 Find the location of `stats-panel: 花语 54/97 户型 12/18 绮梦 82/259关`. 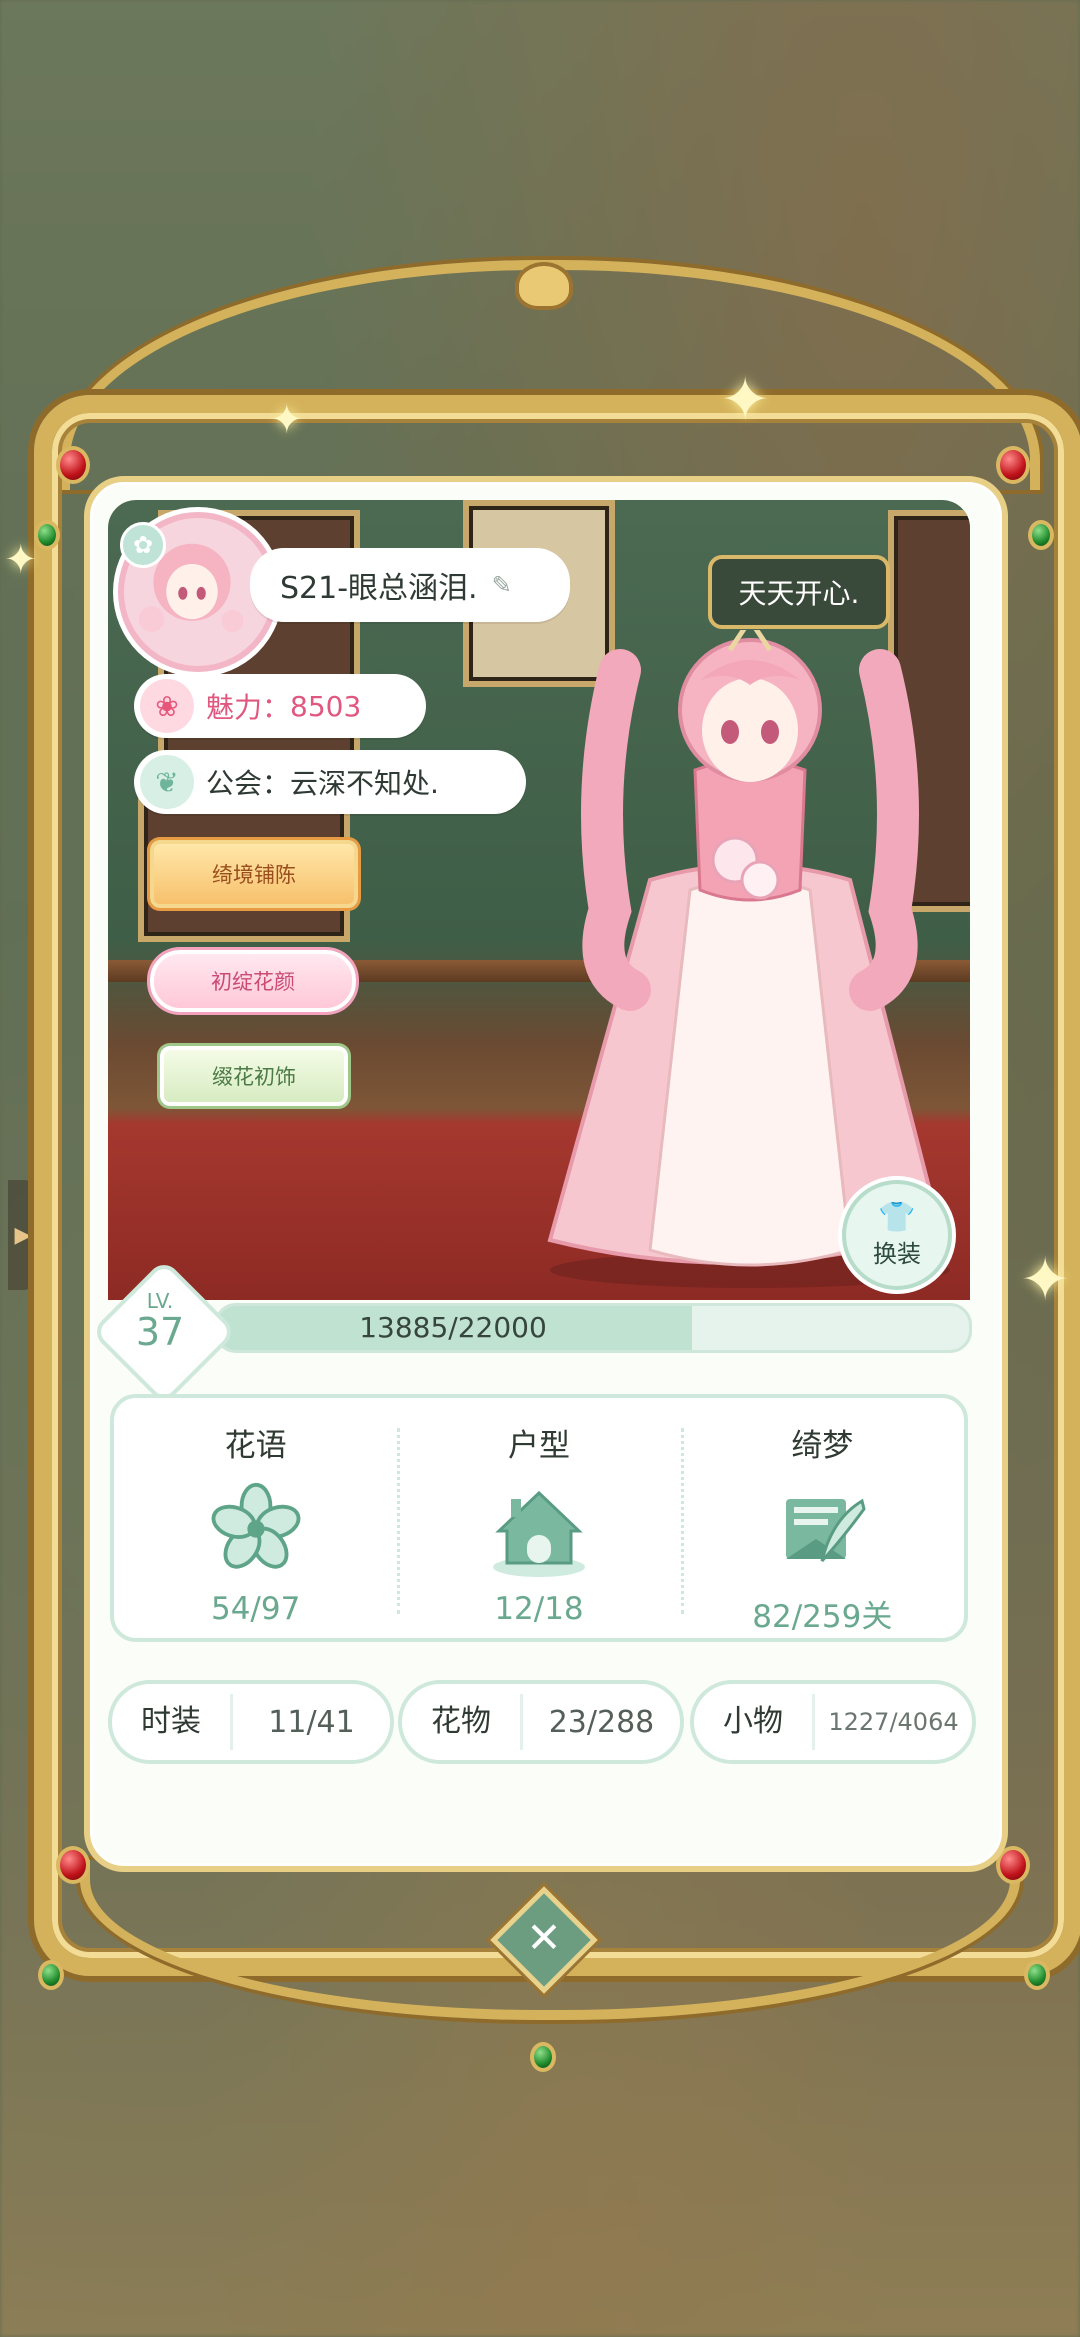

stats-panel: 花语 54/97 户型 12/18 绮梦 82/259关 is located at coordinates (539, 1518).